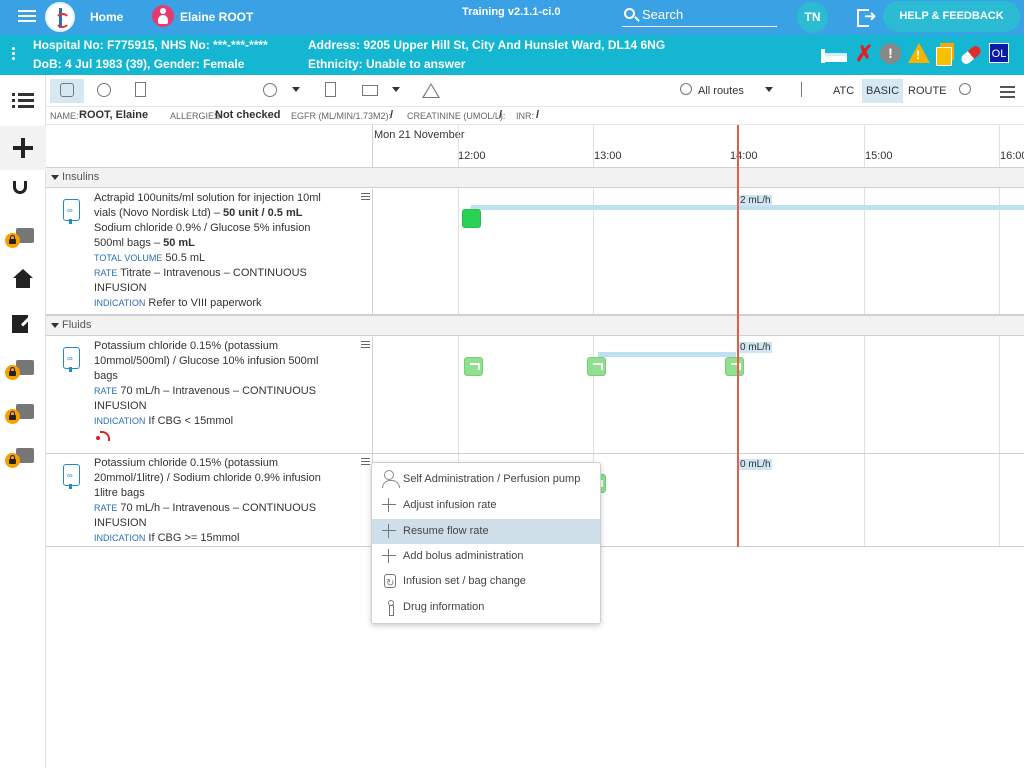 Image resolution: width=1024 pixels, height=768 pixels. Describe the element at coordinates (216, 17) in the screenshot. I see `patient-name: Elaine ROOT` at that location.